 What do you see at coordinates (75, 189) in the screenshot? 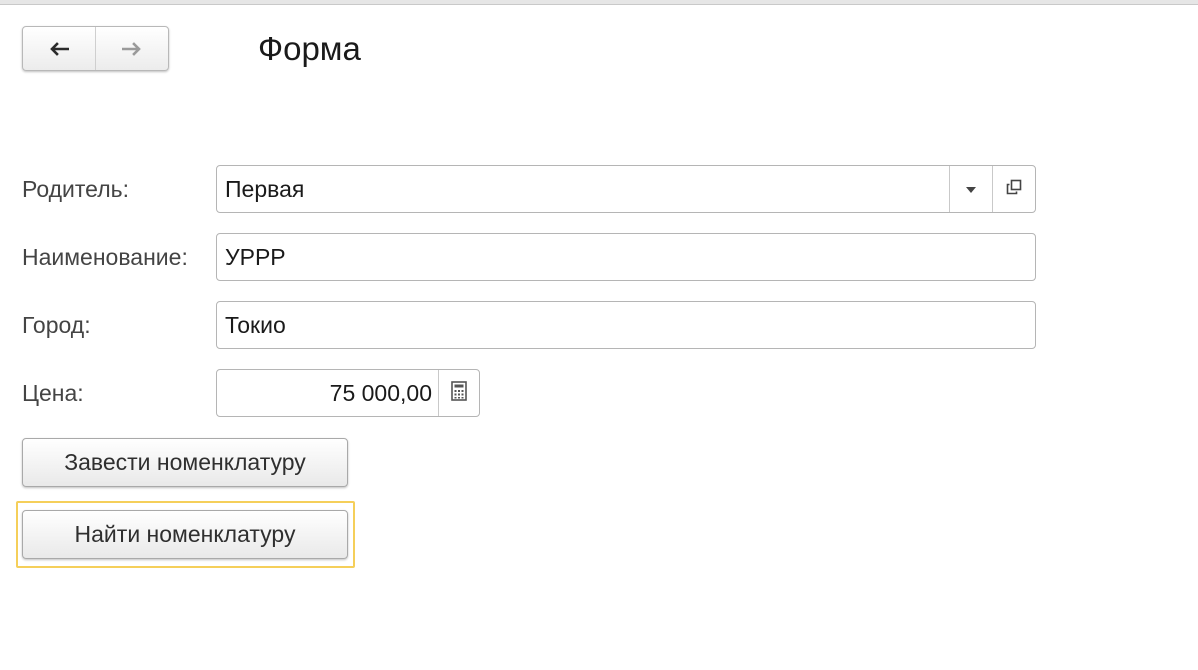
I see `parent-label: Родитель:` at bounding box center [75, 189].